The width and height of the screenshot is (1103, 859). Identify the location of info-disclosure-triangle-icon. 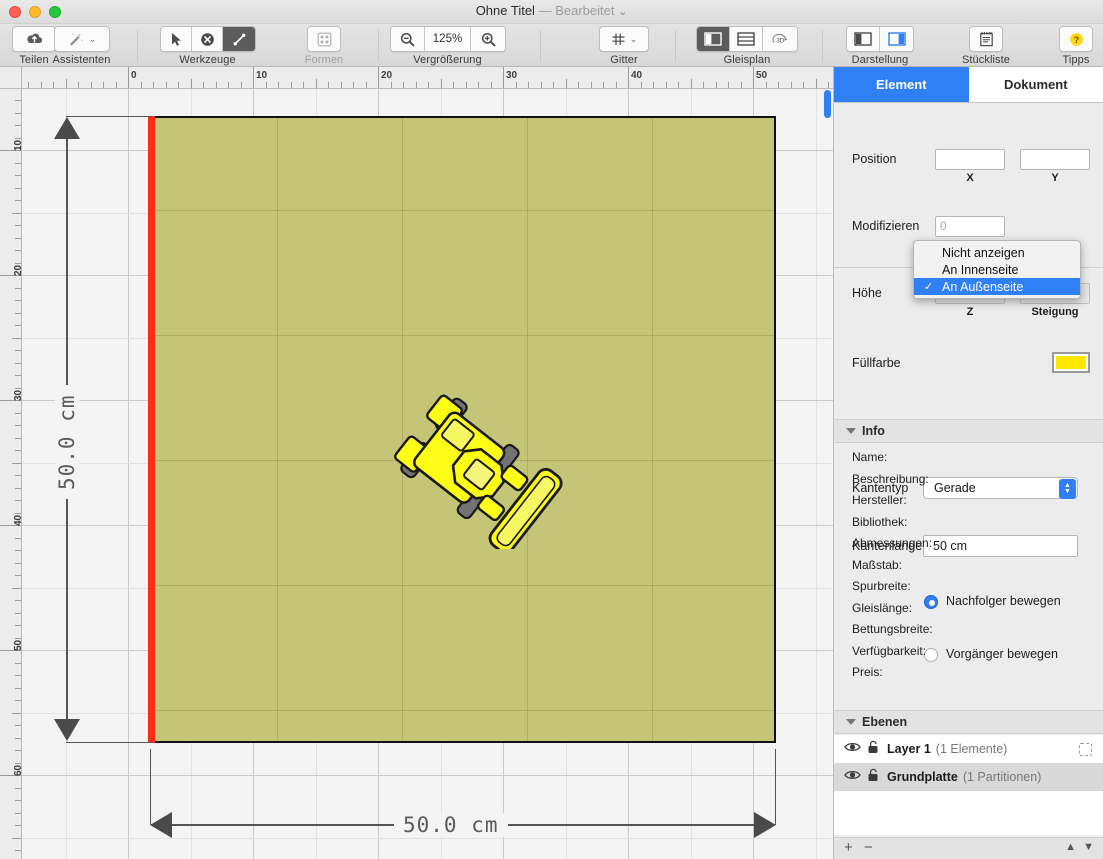
(851, 431).